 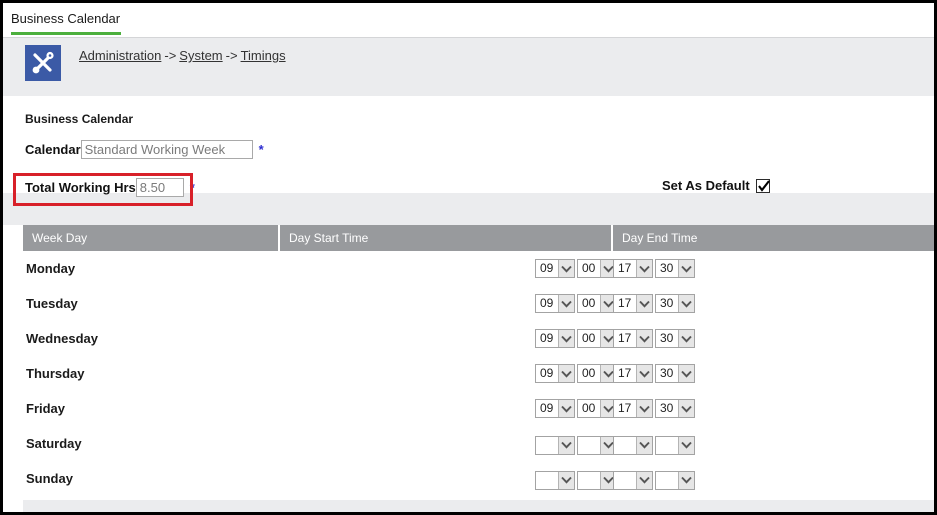 I want to click on calendar-label: Calendar, so click(x=53, y=149).